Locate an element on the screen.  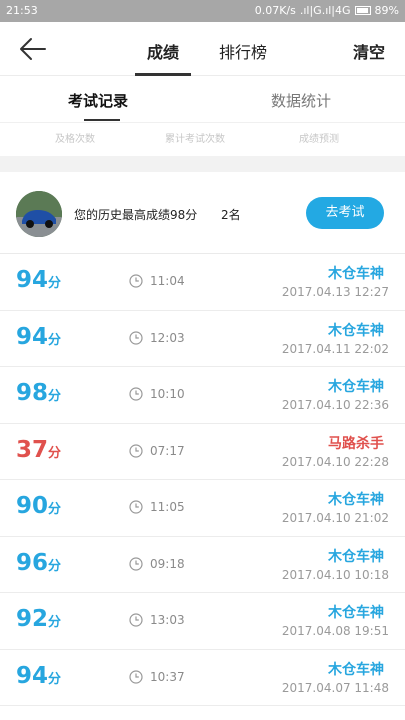
back-arrow-icon is located at coordinates (33, 49).